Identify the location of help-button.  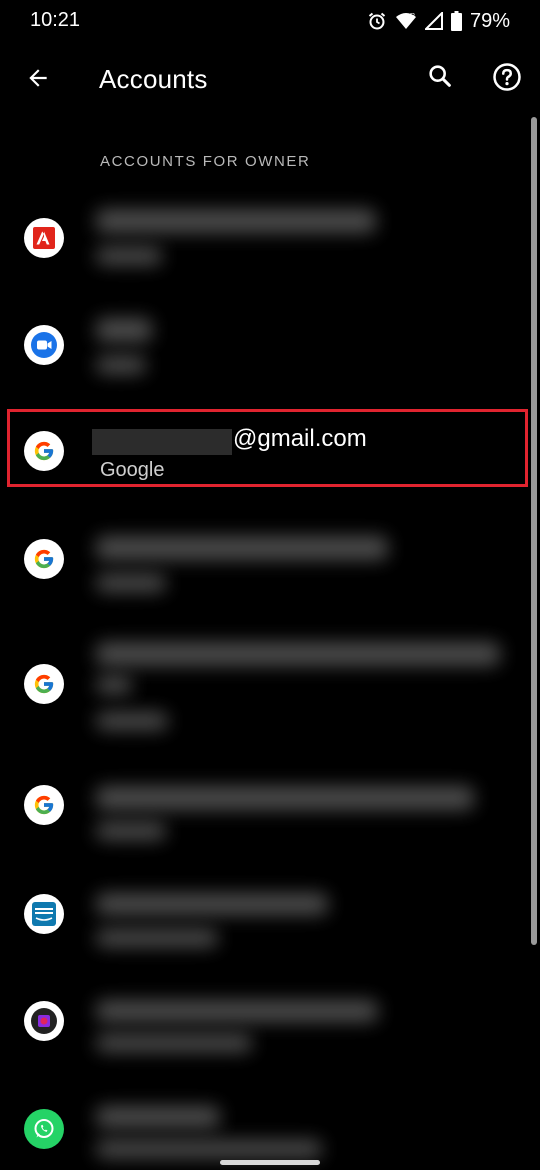
(507, 79).